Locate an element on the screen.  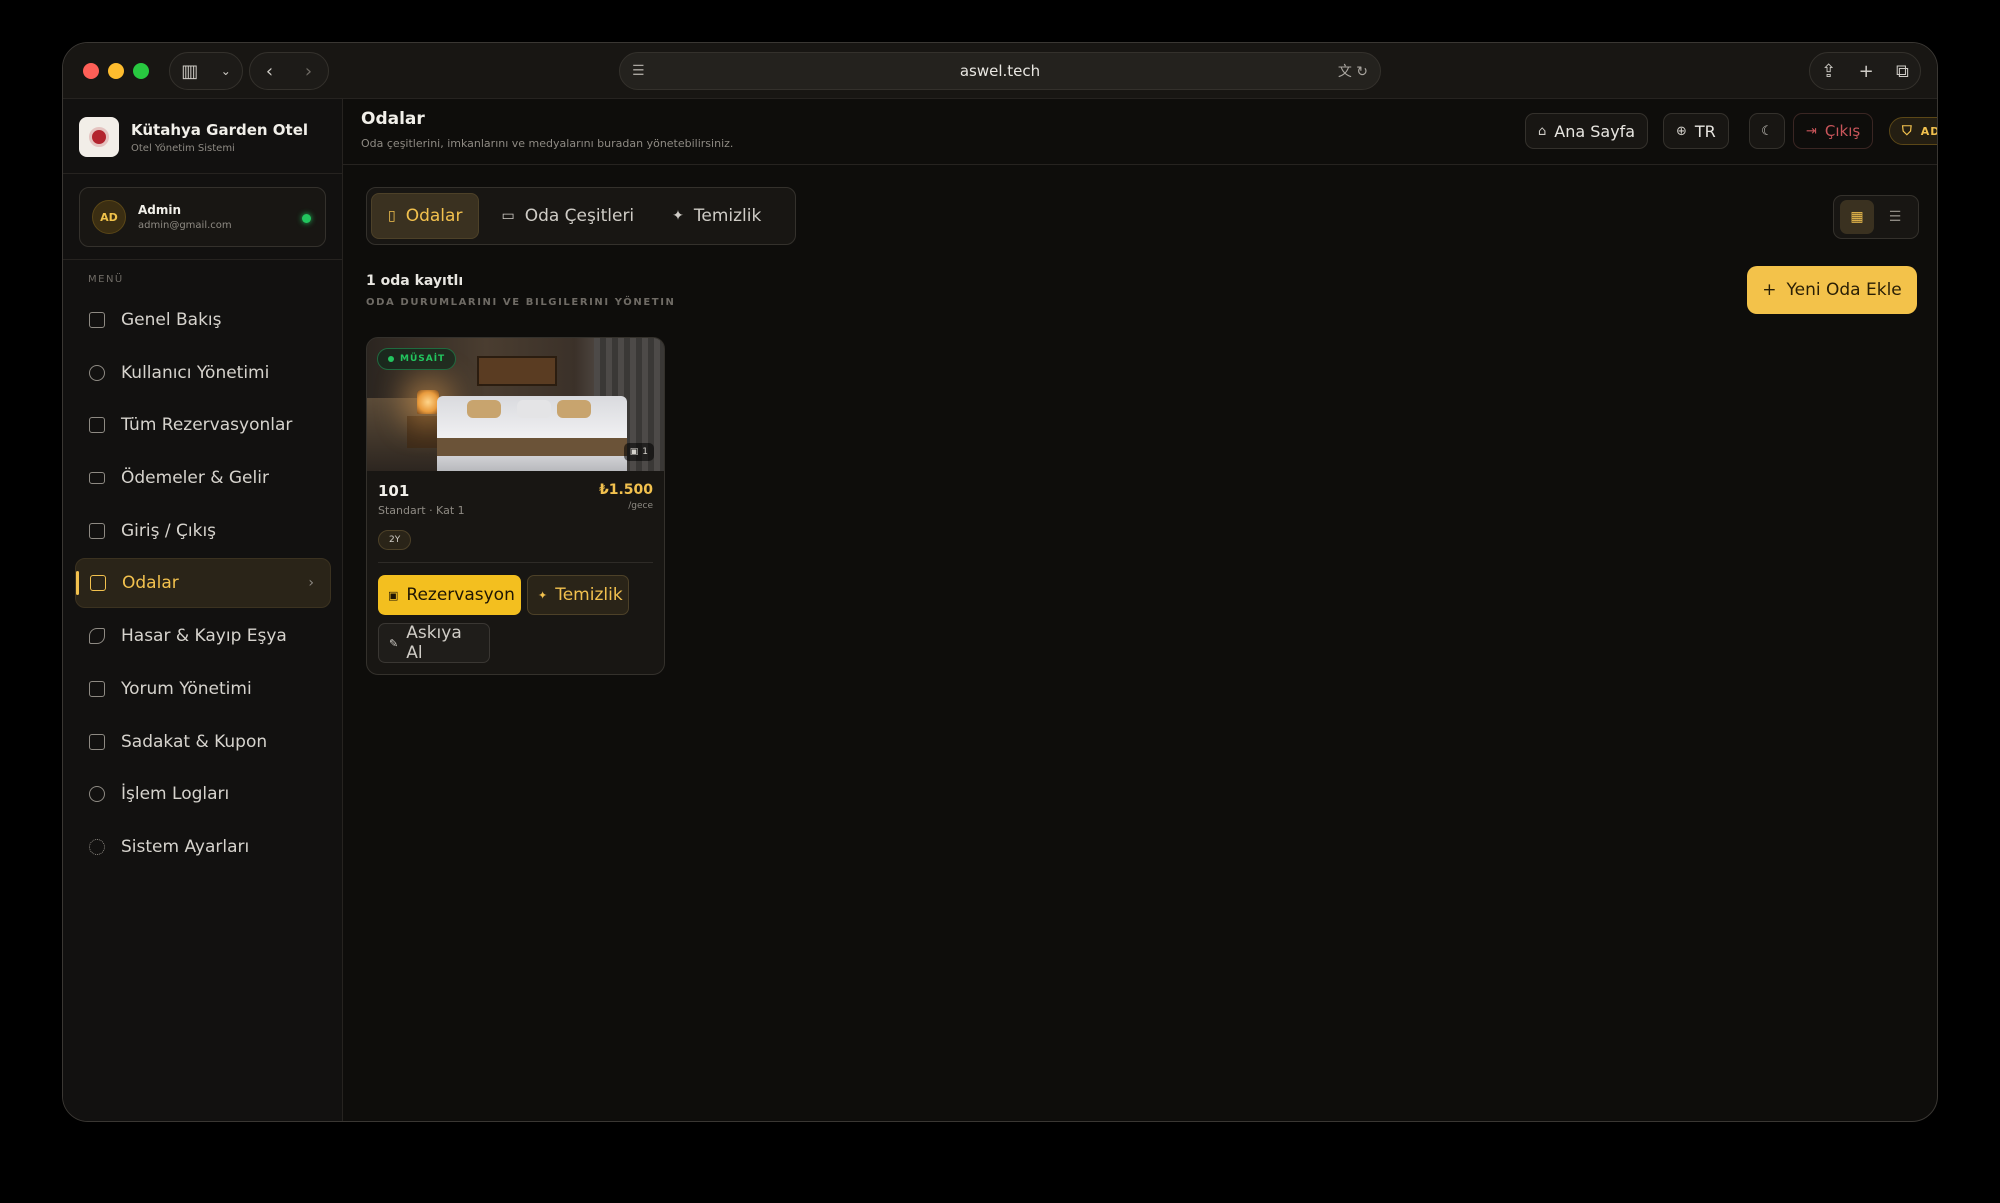
globe-icon: ⊕ is located at coordinates (1681, 131).